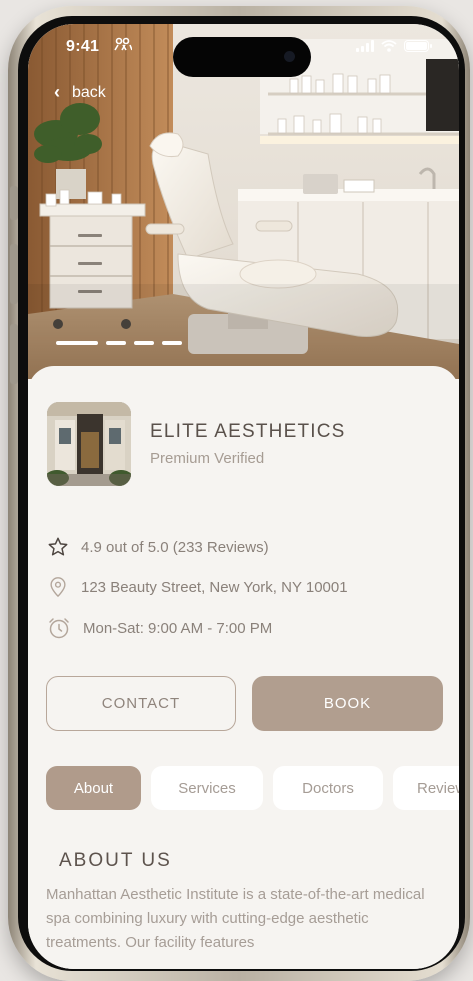 The height and width of the screenshot is (981, 473). What do you see at coordinates (289, 56) in the screenshot?
I see `camera-icon` at bounding box center [289, 56].